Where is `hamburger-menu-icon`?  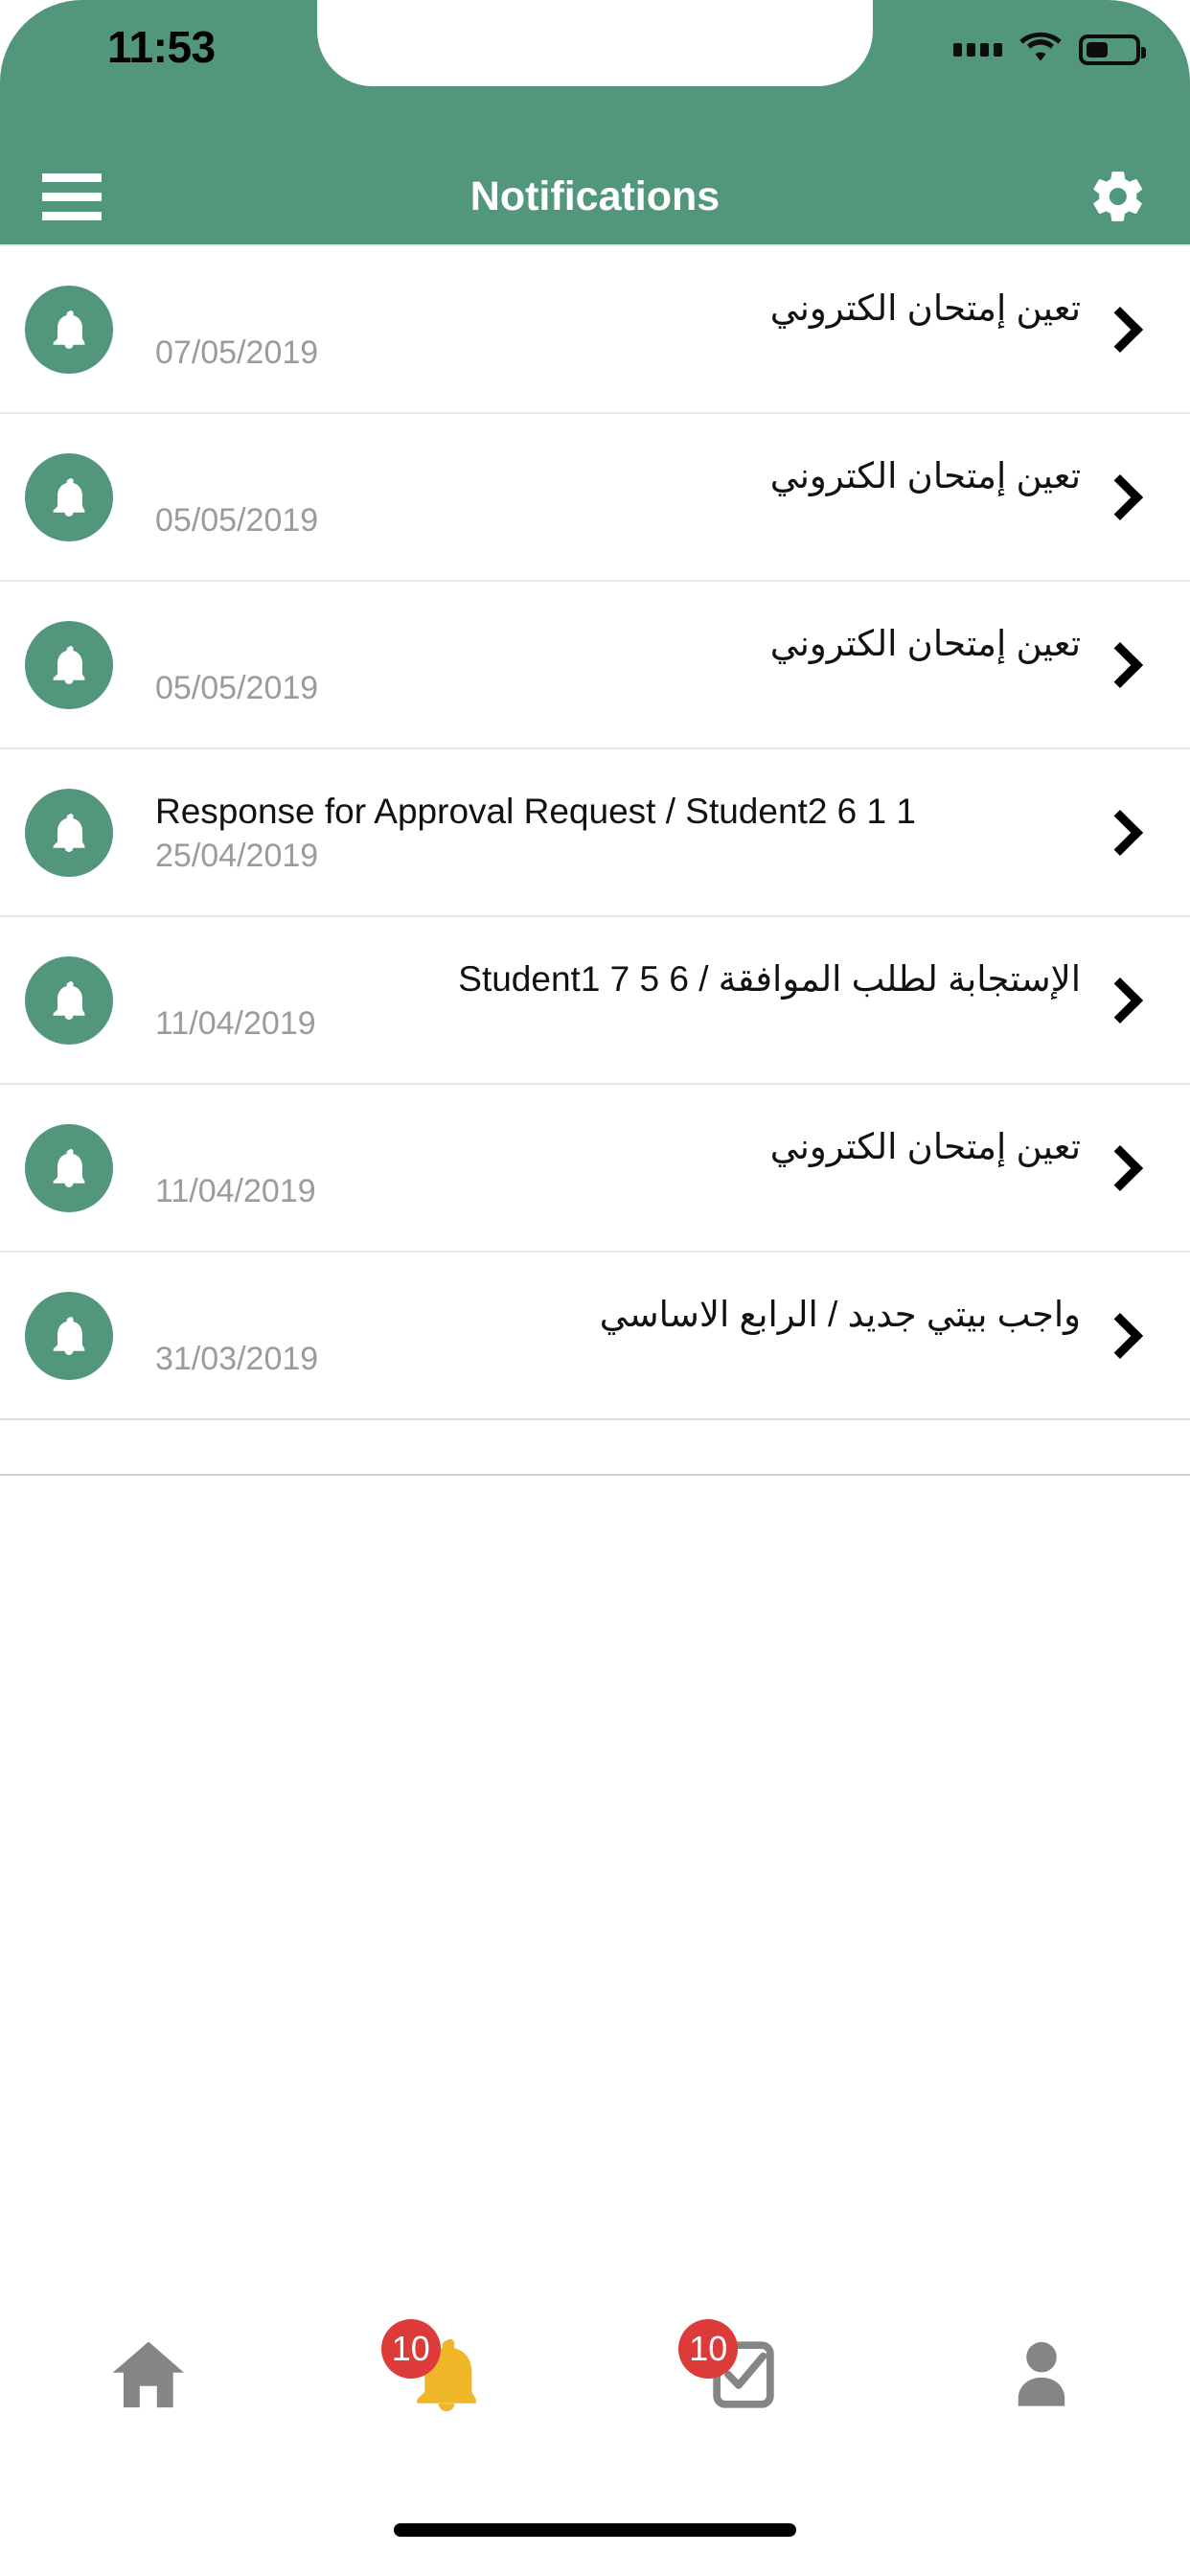
hamburger-menu-icon is located at coordinates (72, 196).